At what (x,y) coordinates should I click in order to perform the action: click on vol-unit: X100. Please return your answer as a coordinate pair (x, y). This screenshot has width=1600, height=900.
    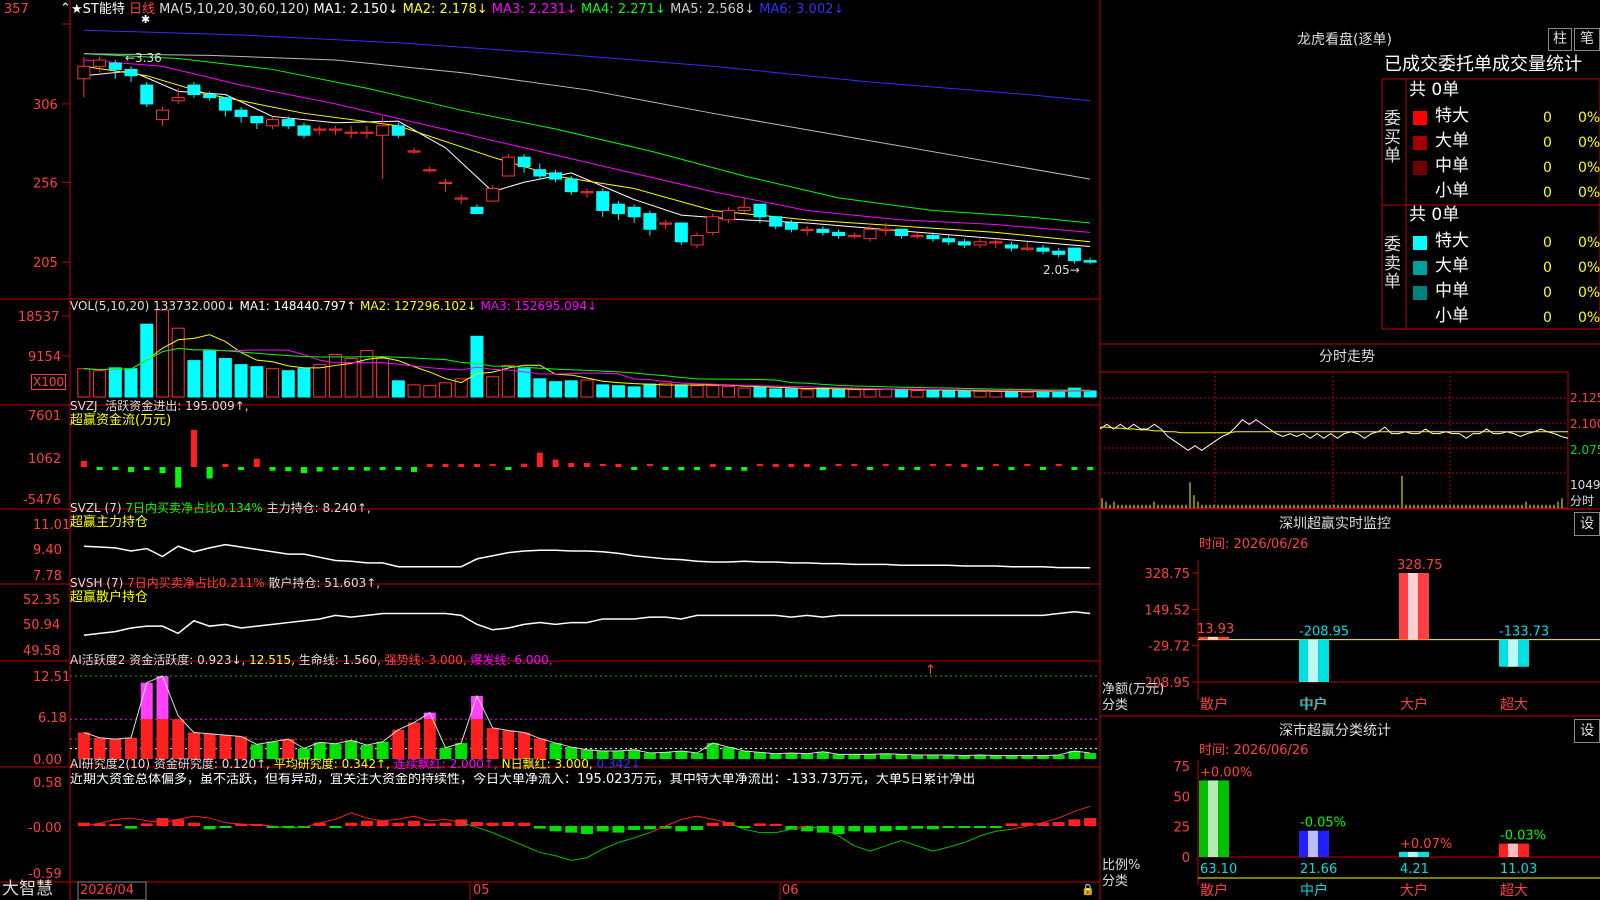
    Looking at the image, I should click on (49, 382).